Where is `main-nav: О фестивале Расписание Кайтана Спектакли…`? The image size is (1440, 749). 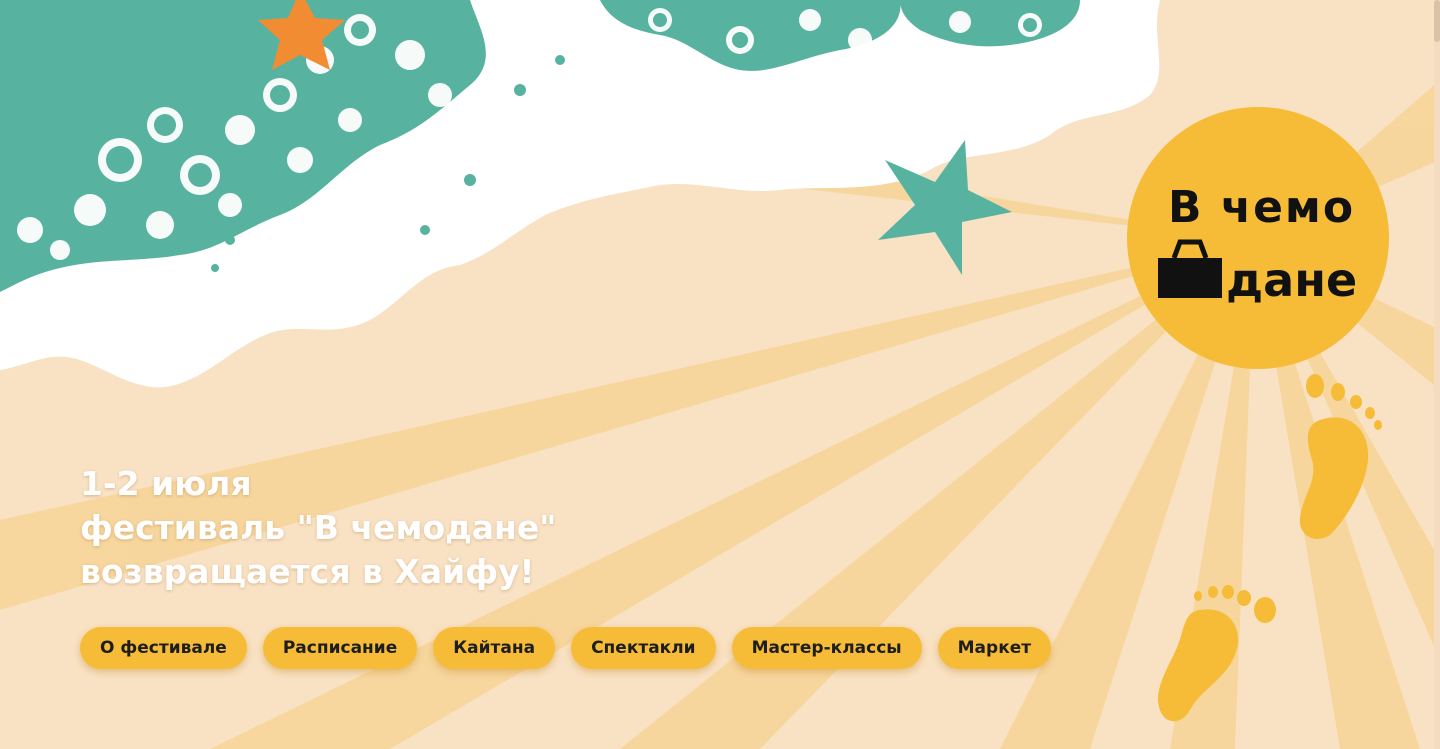
main-nav: О фестивале Расписание Кайтана Спектакли… is located at coordinates (566, 648).